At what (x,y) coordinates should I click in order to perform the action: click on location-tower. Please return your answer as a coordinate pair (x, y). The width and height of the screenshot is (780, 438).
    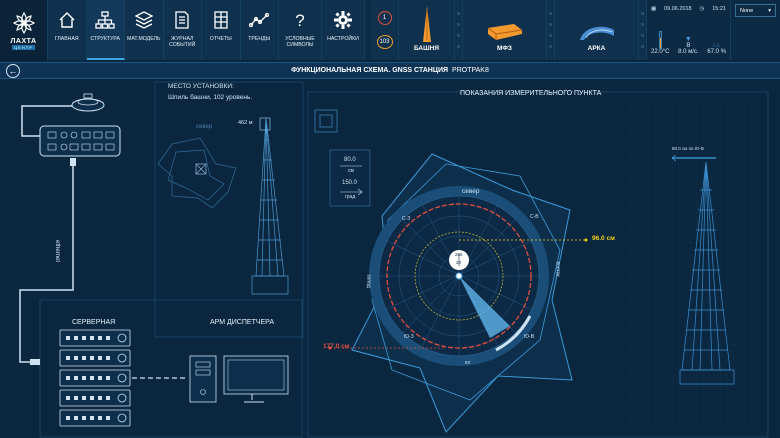
    Looking at the image, I should click on (270, 206).